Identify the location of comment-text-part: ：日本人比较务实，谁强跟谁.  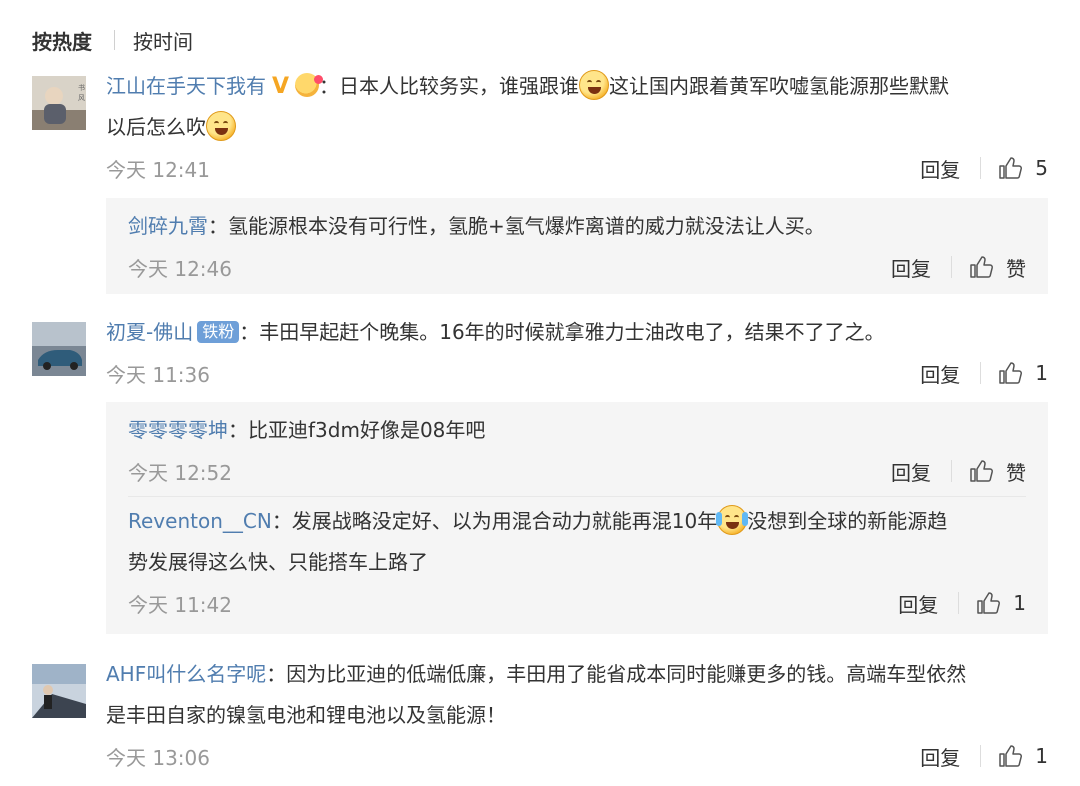
(449, 86).